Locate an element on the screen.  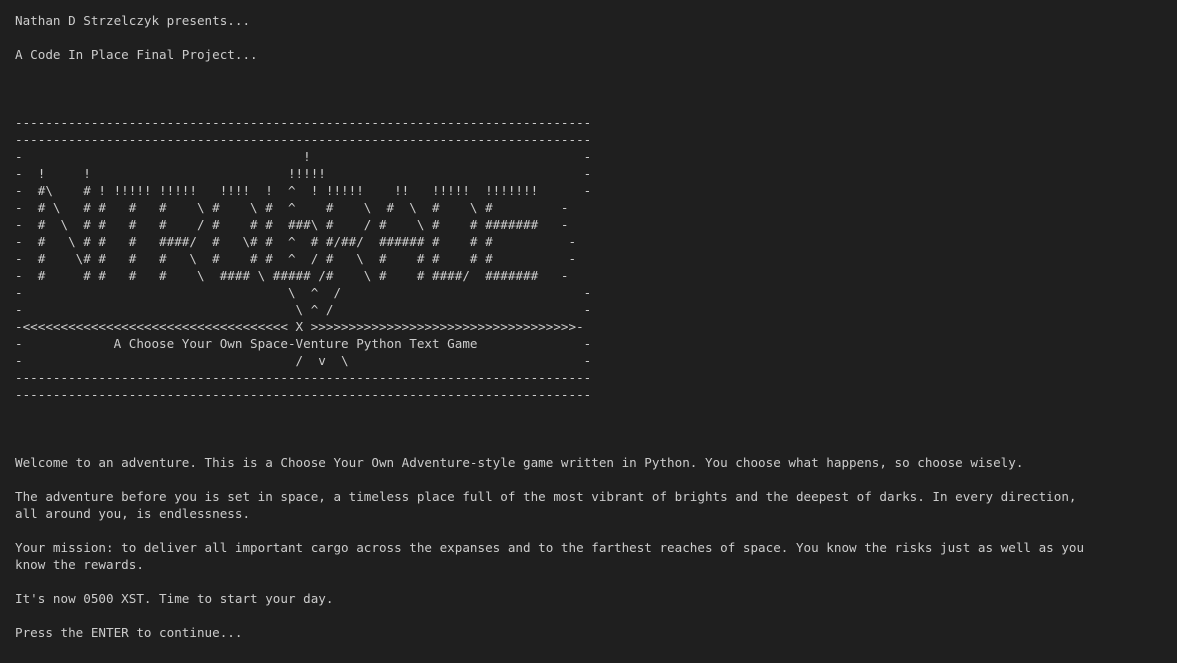
banner-line: - # \ # # # # \ # \ # ^ # \ # \ # \ # - is located at coordinates (292, 207).